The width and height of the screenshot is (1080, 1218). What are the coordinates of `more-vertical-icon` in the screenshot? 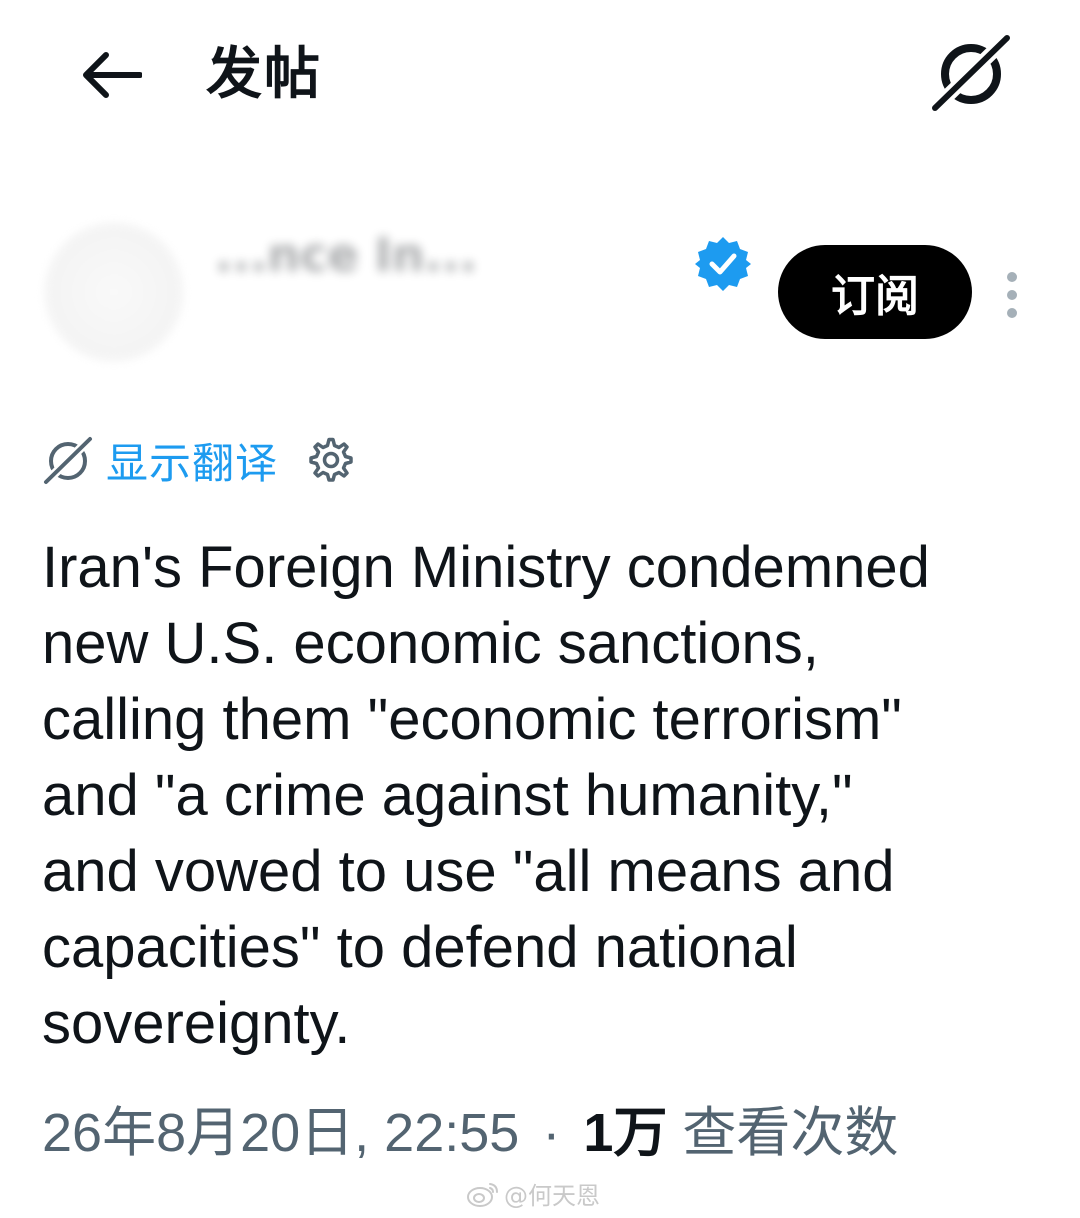 It's located at (1012, 277).